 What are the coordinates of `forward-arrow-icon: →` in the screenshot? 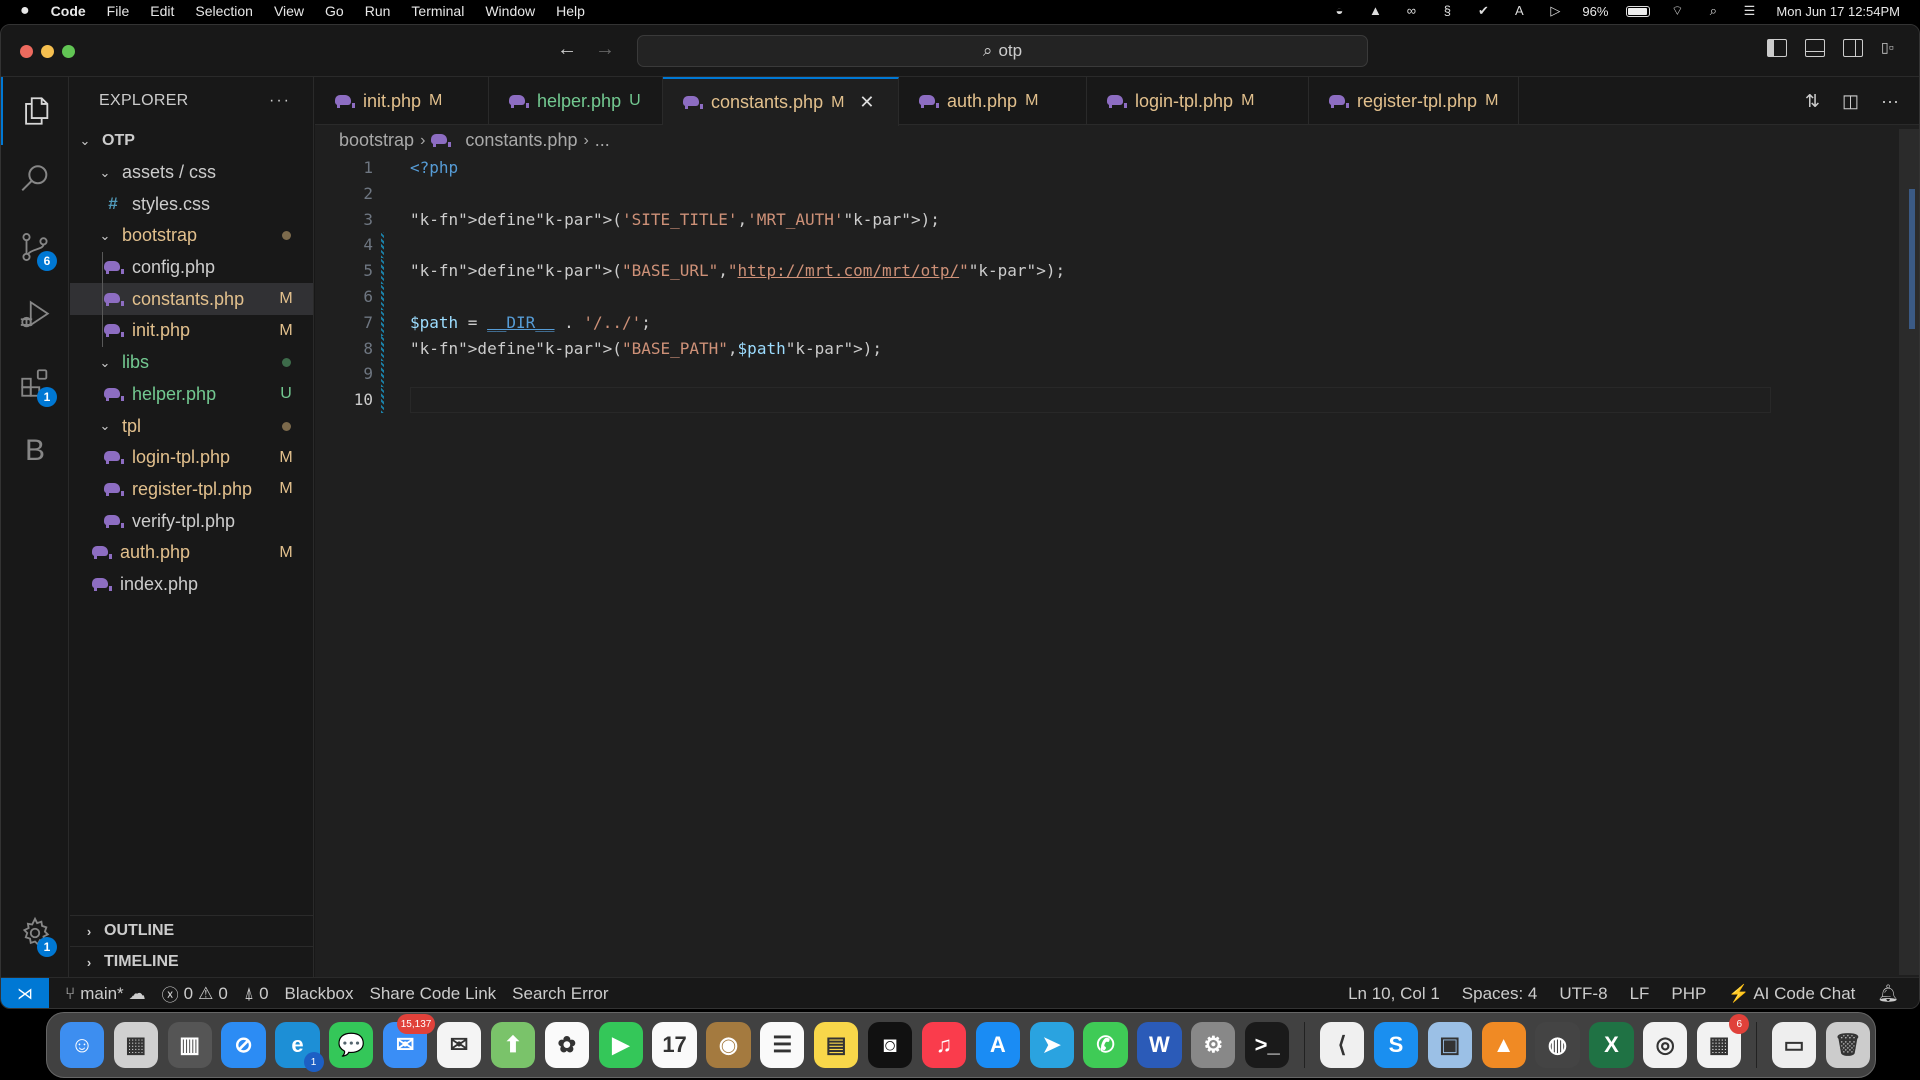 It's located at (605, 49).